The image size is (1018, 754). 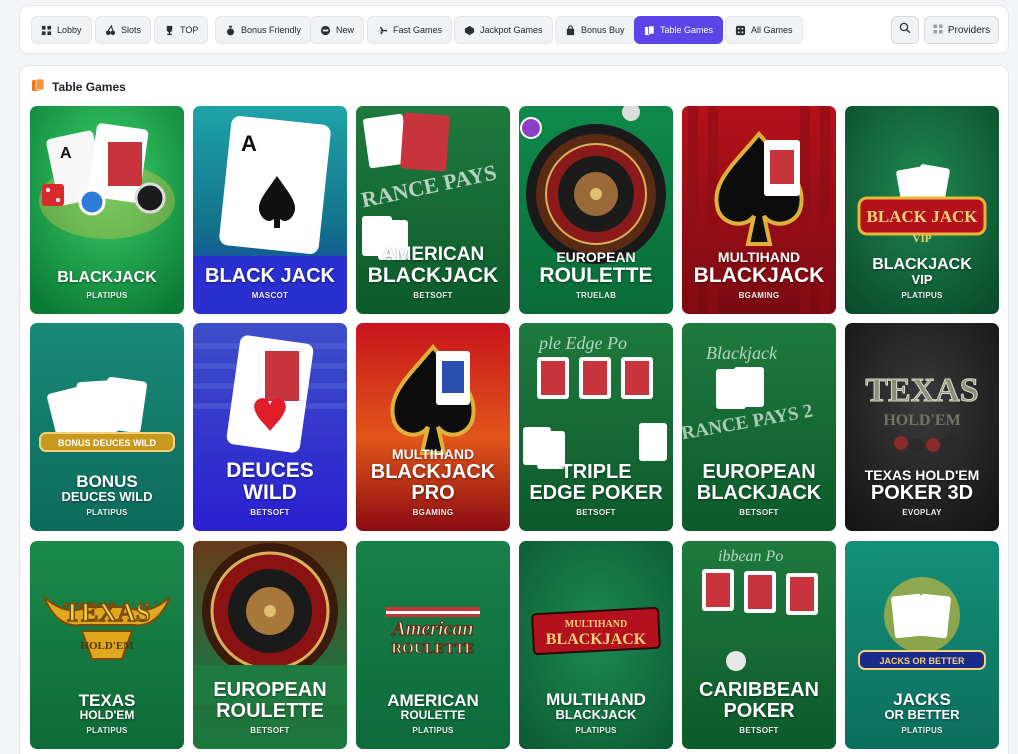 I want to click on game-card: MULTIHAND BLACKJACK PRO BGAMING, so click(x=433, y=427).